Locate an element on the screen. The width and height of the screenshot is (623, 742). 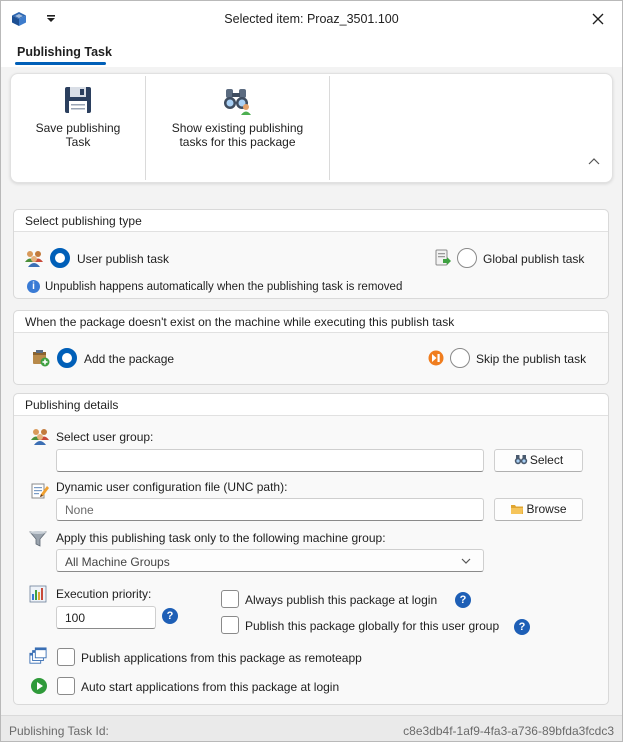
execution-priority-input is located at coordinates (106, 617).